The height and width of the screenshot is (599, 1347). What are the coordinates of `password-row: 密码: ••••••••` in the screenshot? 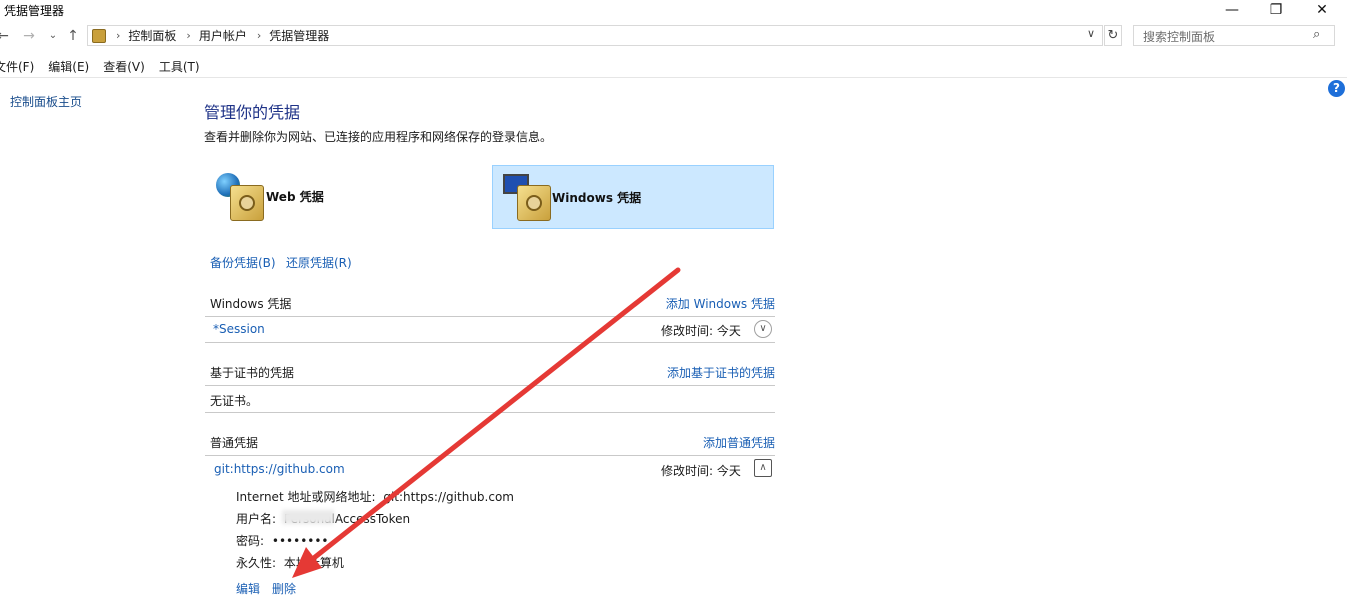 It's located at (282, 540).